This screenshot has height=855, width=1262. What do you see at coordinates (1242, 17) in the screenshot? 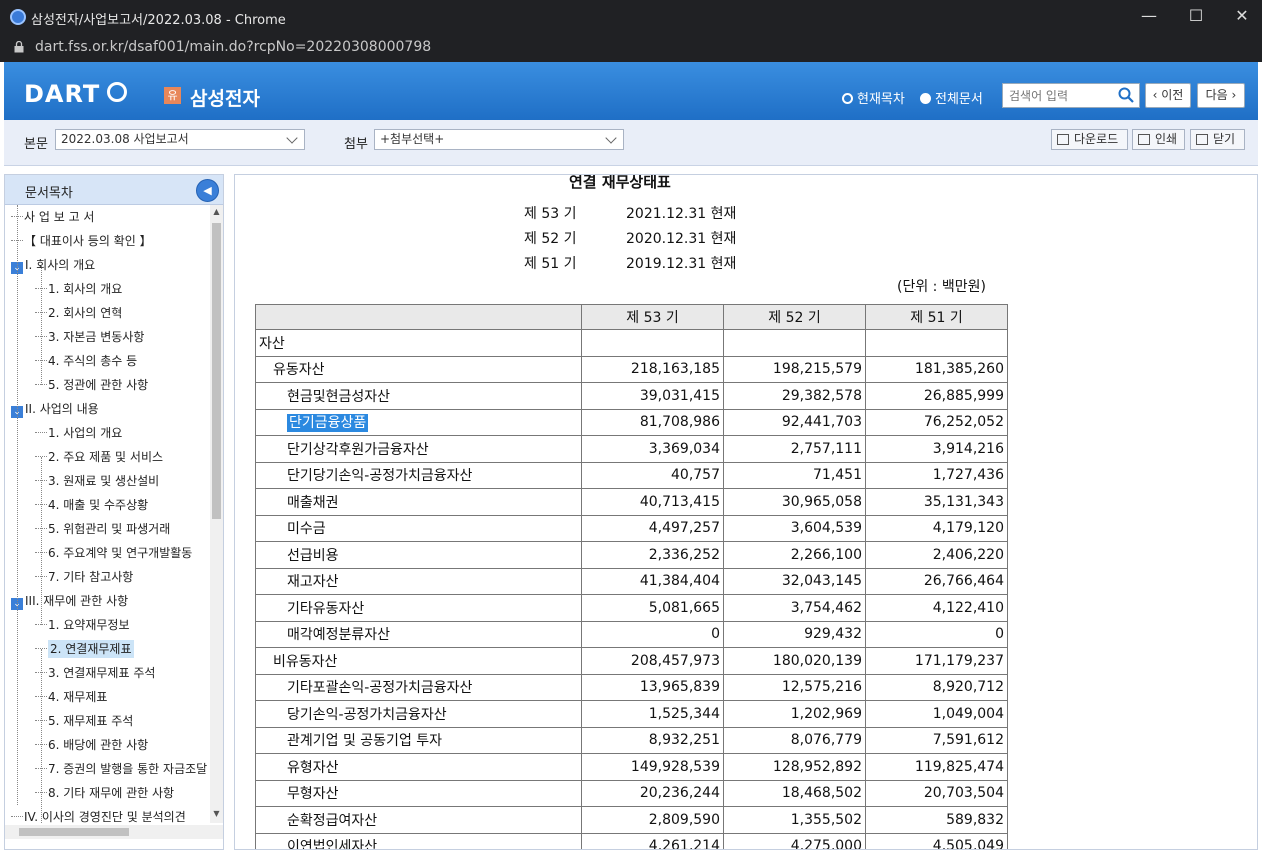
I see `close-window-button: ✕` at bounding box center [1242, 17].